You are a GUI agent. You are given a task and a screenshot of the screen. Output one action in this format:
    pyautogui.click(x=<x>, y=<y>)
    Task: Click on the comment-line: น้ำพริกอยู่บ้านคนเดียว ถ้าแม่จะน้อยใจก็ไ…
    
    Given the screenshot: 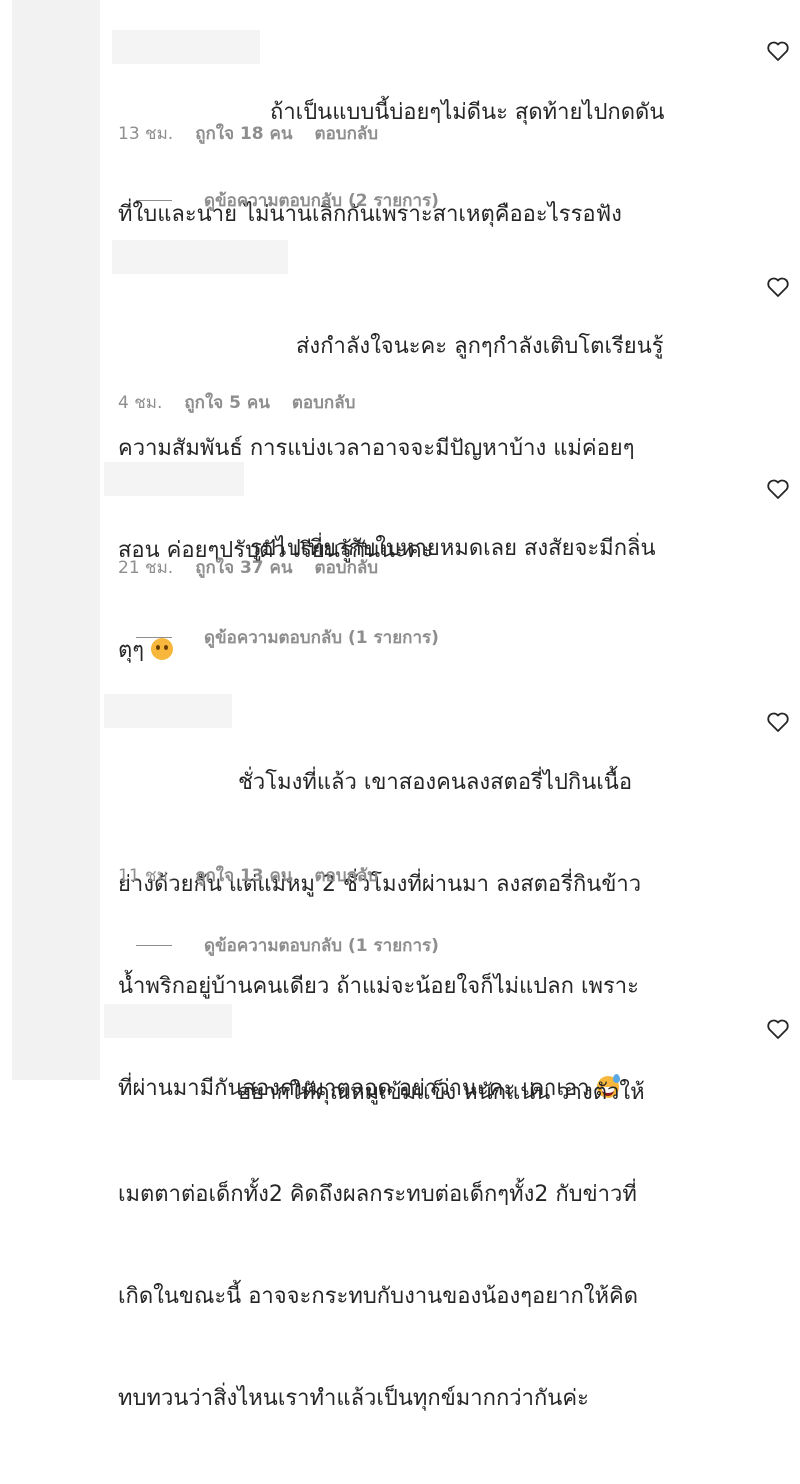 What is the action you would take?
    pyautogui.click(x=378, y=986)
    